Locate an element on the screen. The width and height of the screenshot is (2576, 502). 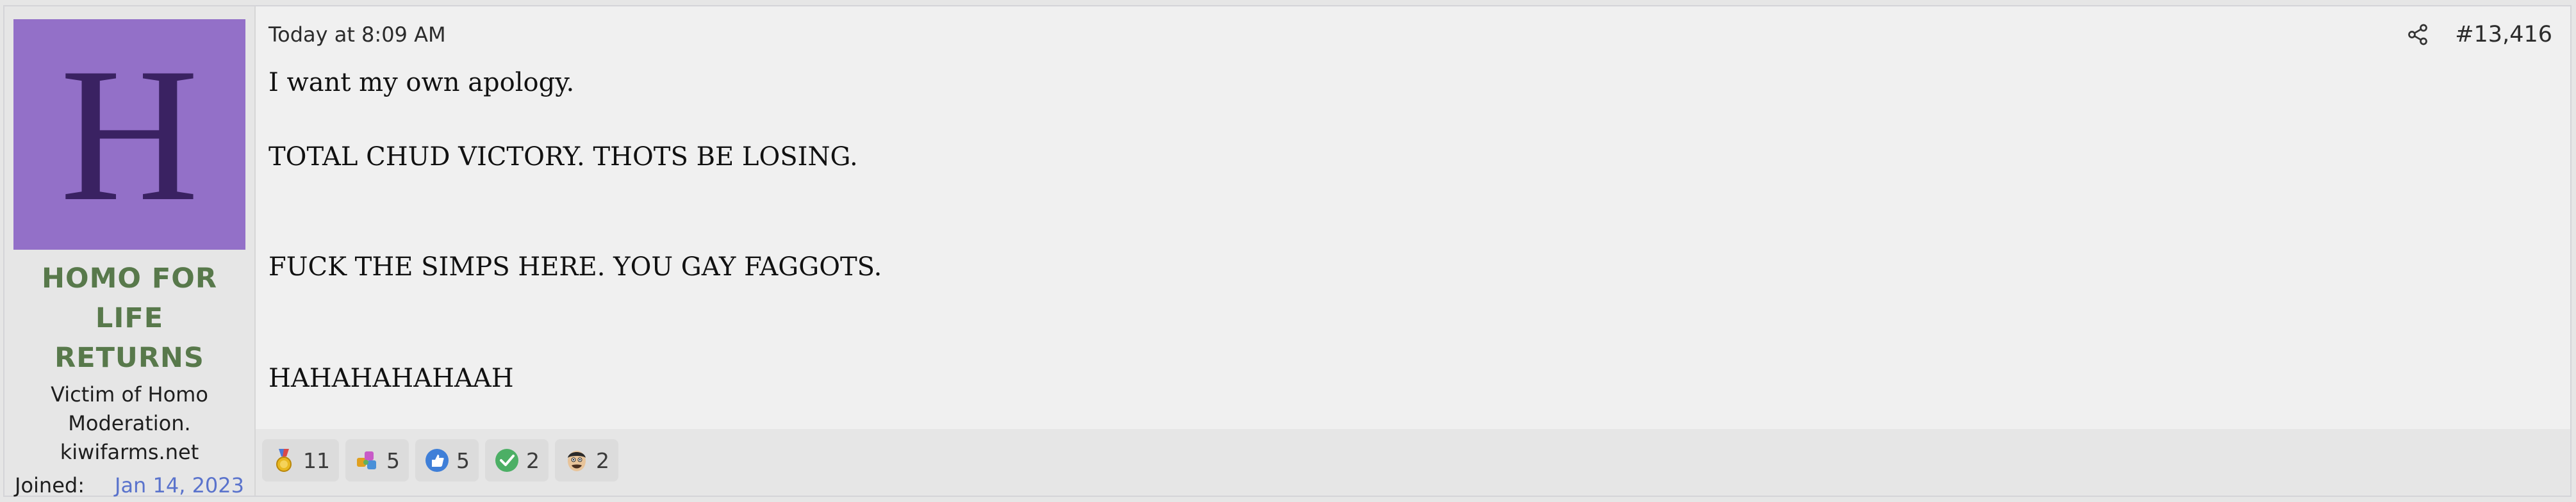
message-line: HAHAHAHAHAAH is located at coordinates (391, 378).